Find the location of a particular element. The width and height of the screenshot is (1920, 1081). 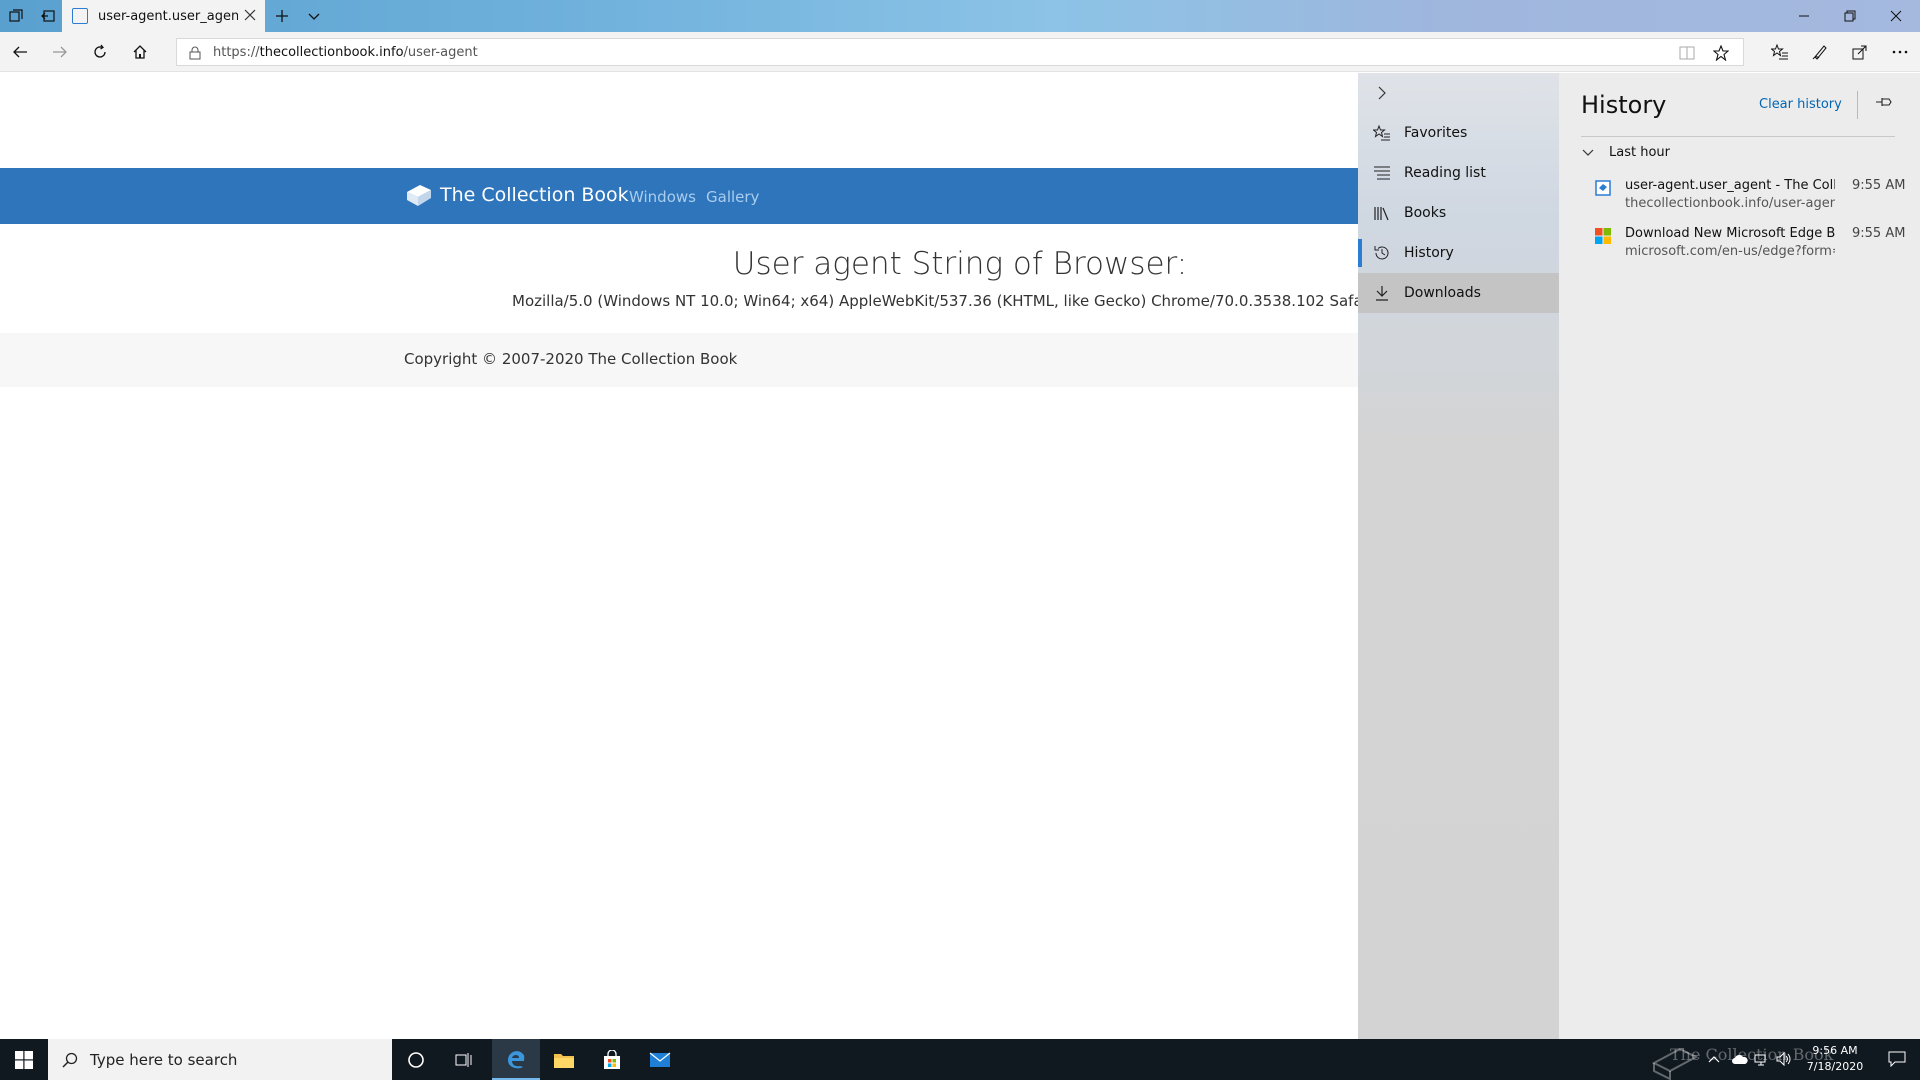

watermark-book-icon is located at coordinates (1675, 1064).